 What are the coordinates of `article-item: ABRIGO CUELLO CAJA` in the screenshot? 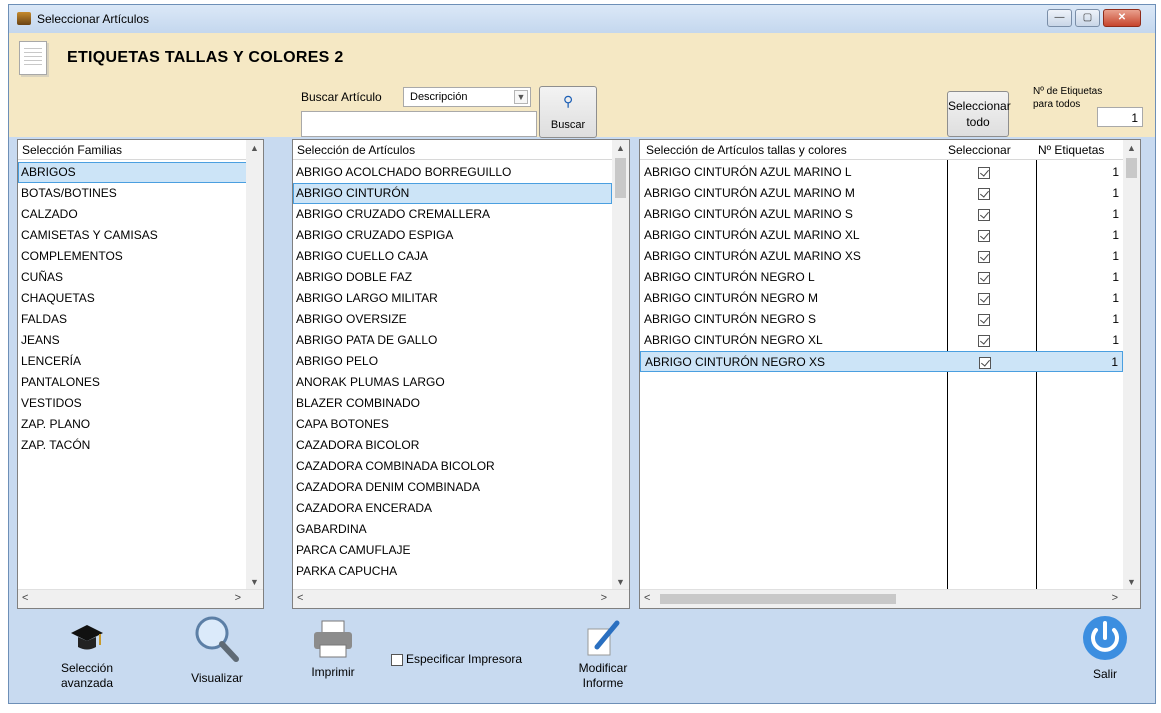 It's located at (452, 256).